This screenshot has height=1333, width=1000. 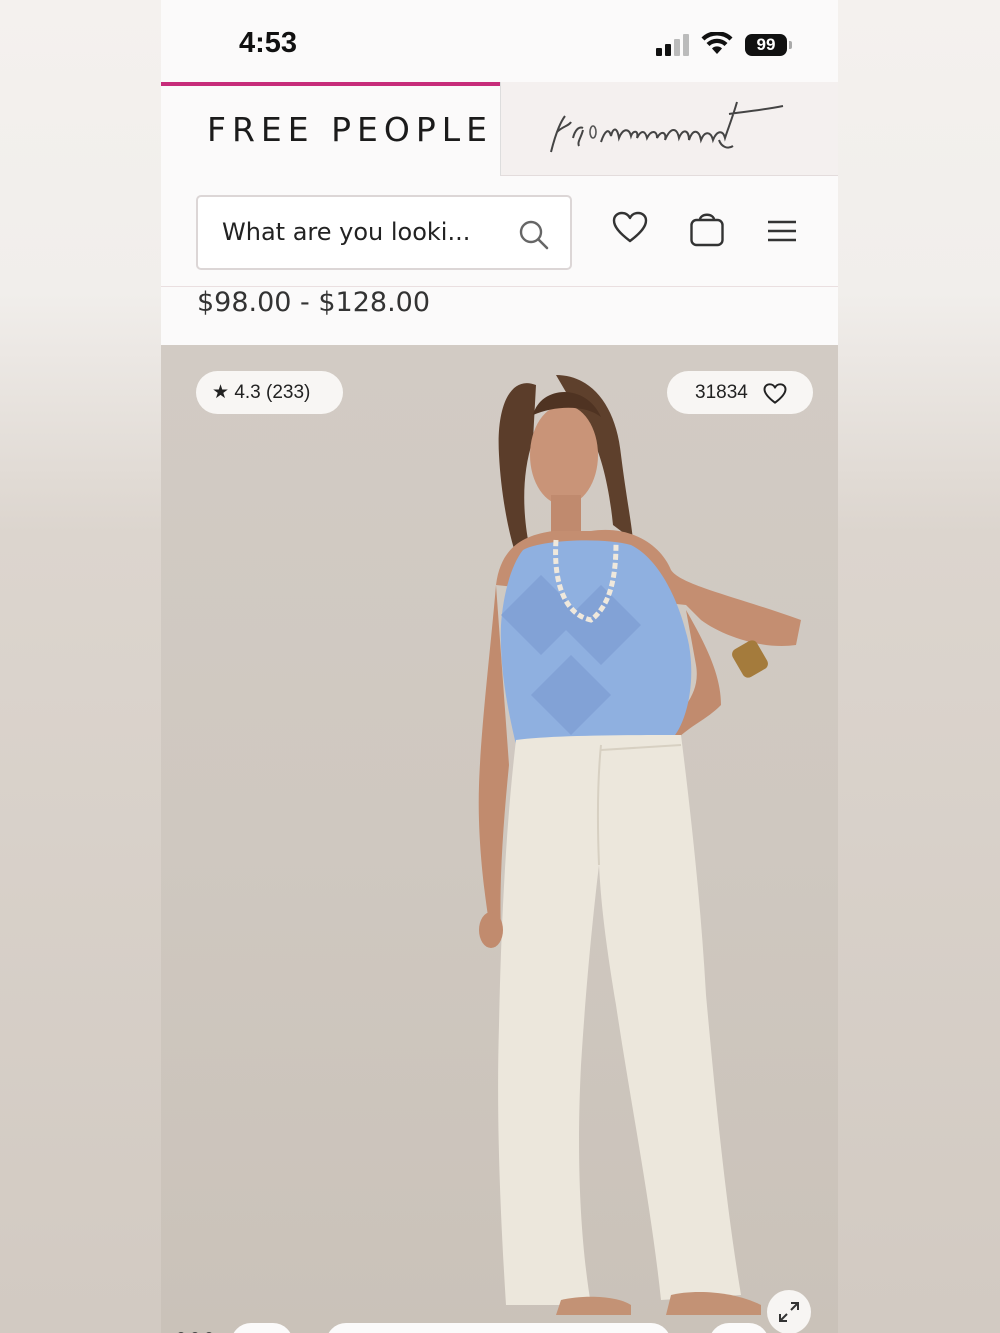 I want to click on tab-fp-movement, so click(x=669, y=129).